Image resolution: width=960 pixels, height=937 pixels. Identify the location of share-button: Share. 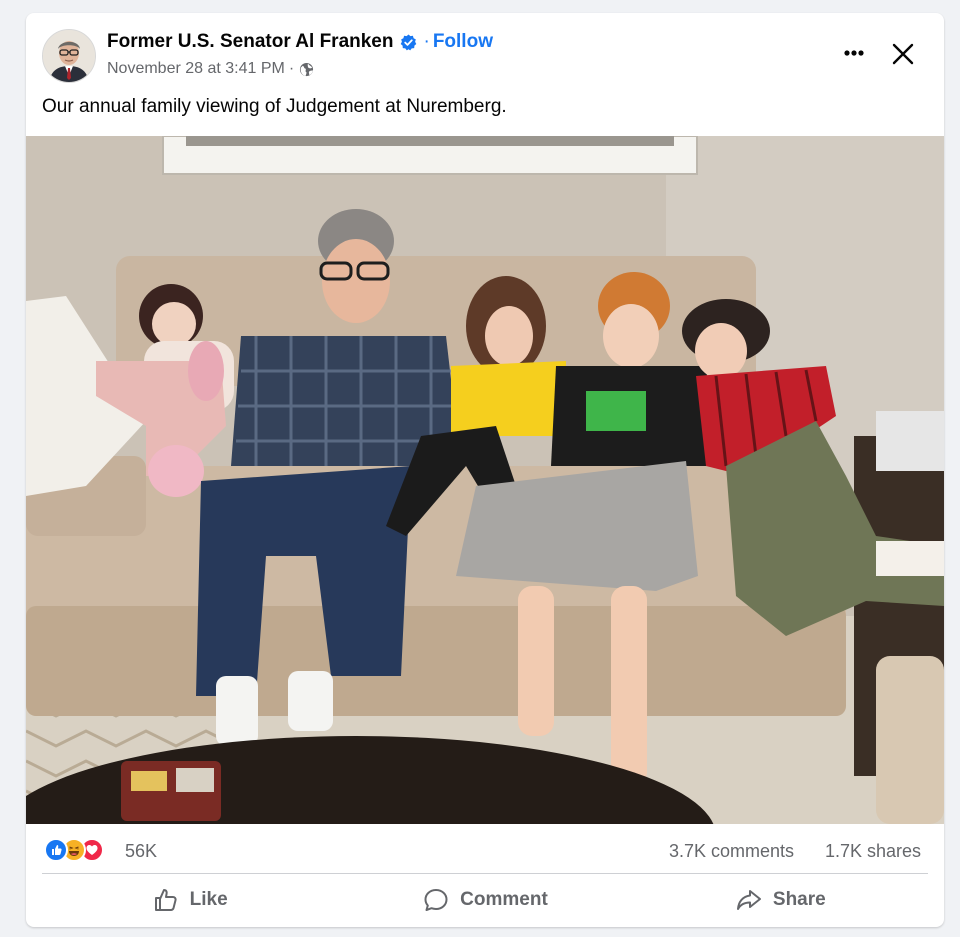
(780, 900).